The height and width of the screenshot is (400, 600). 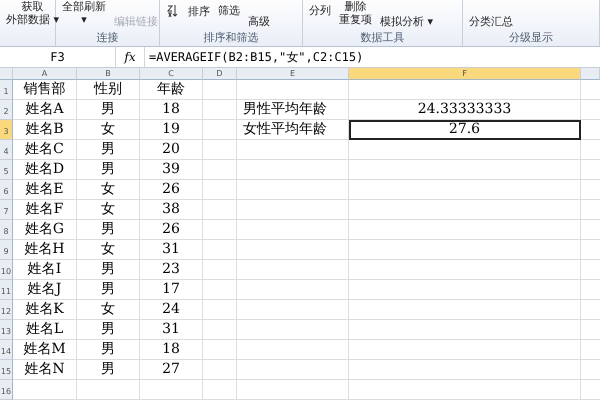 What do you see at coordinates (45, 270) in the screenshot?
I see `table-cell: 姓名I` at bounding box center [45, 270].